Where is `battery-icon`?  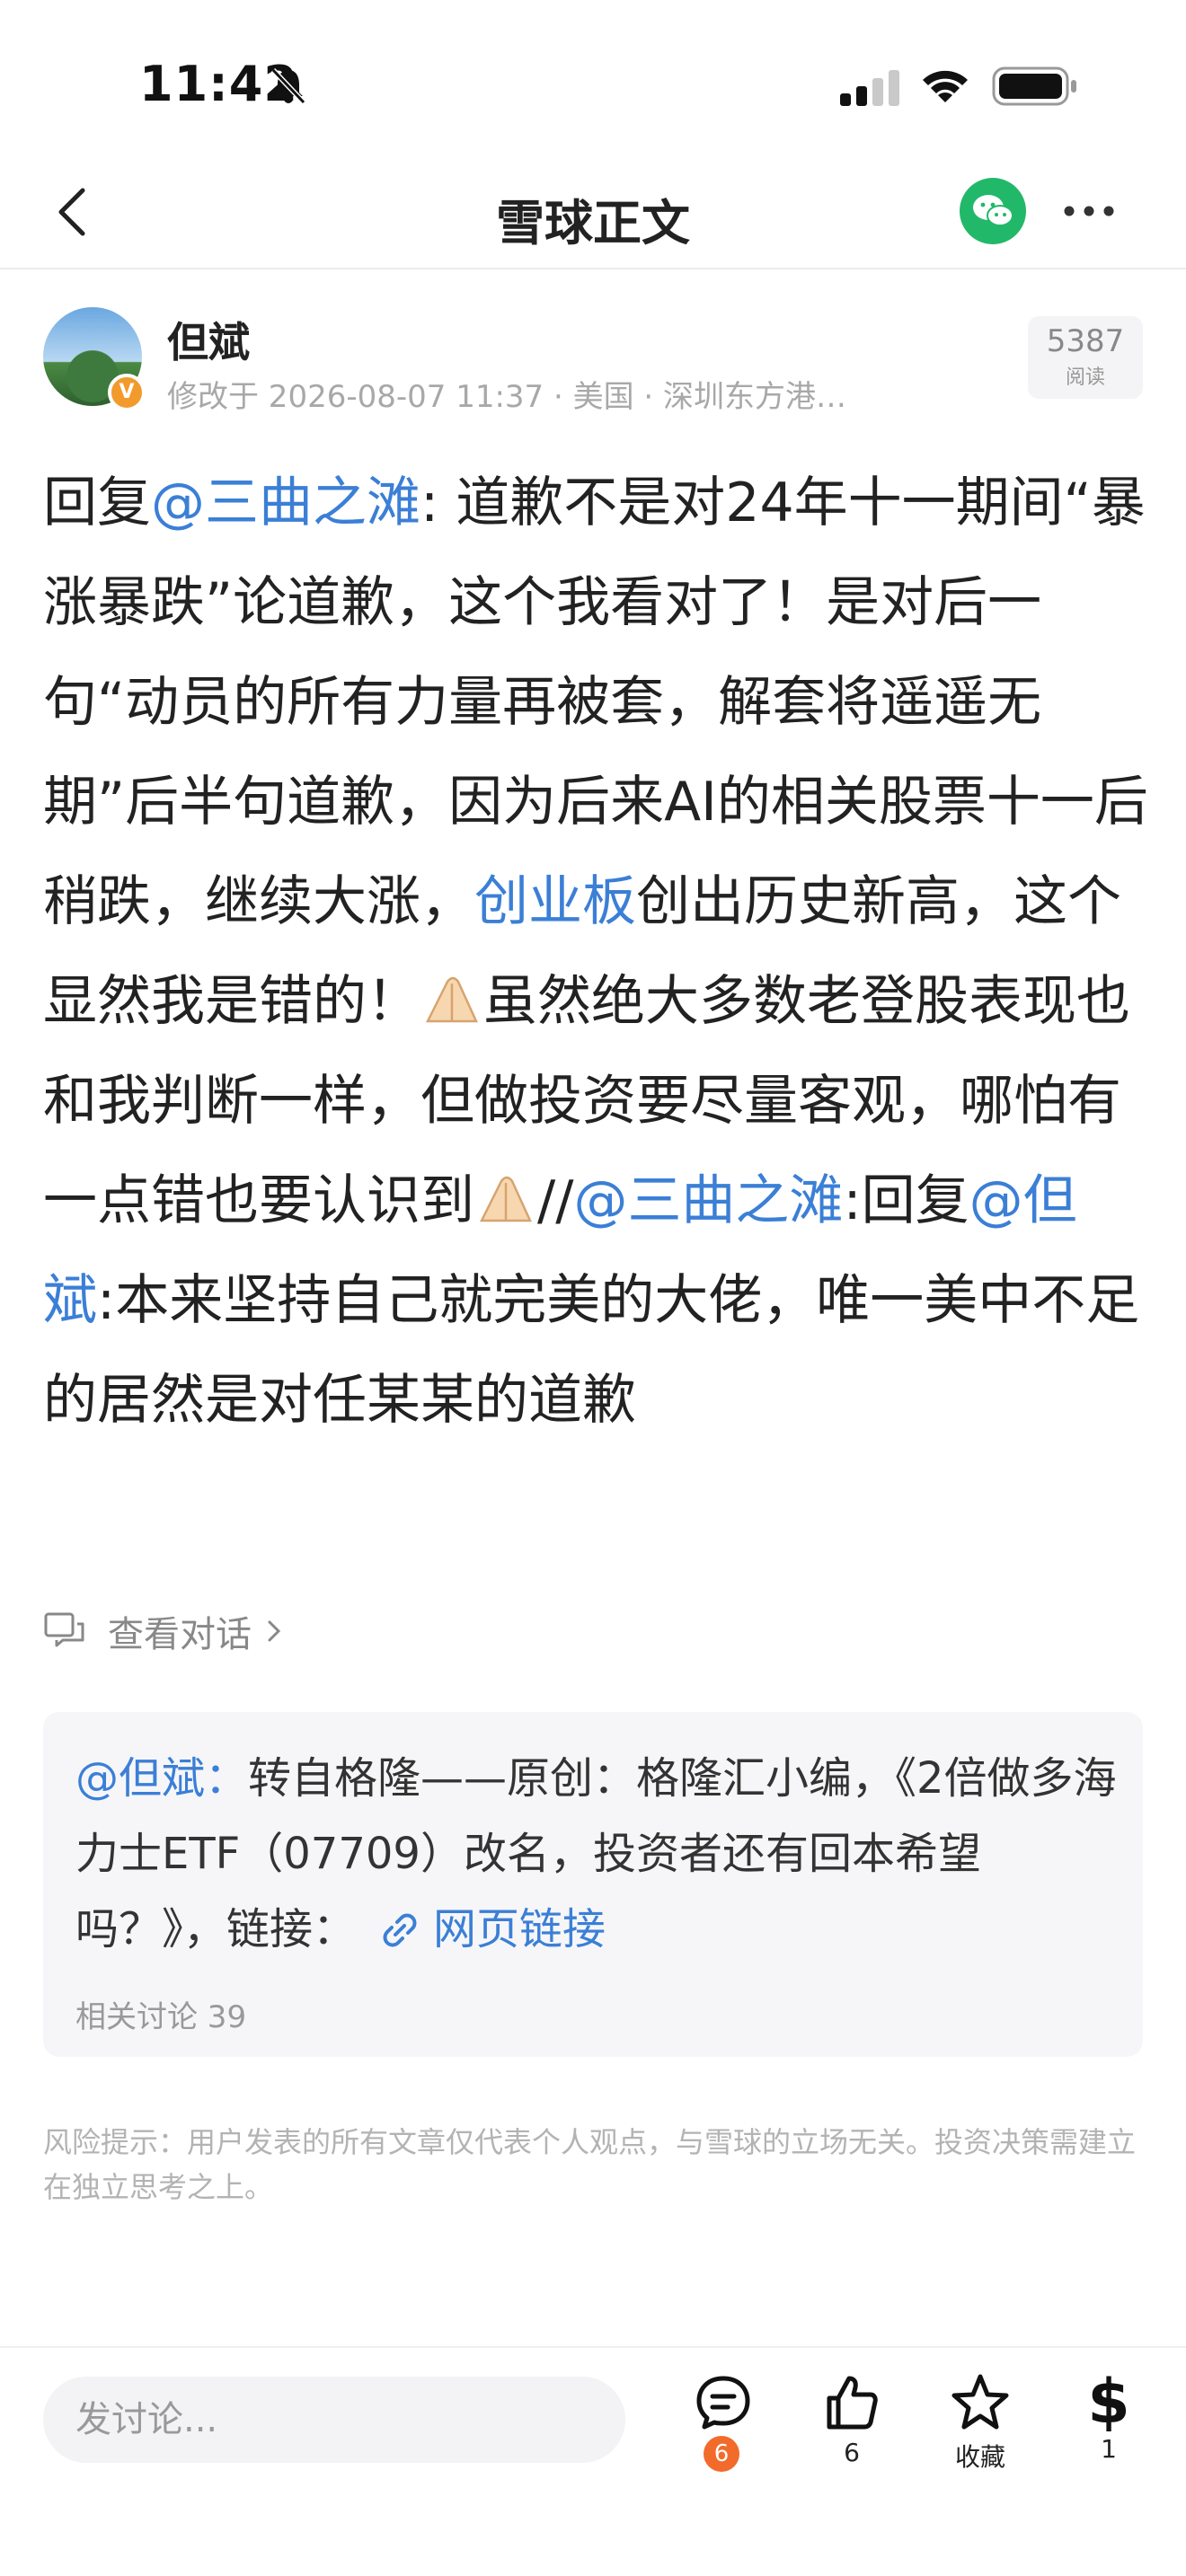
battery-icon is located at coordinates (1034, 86).